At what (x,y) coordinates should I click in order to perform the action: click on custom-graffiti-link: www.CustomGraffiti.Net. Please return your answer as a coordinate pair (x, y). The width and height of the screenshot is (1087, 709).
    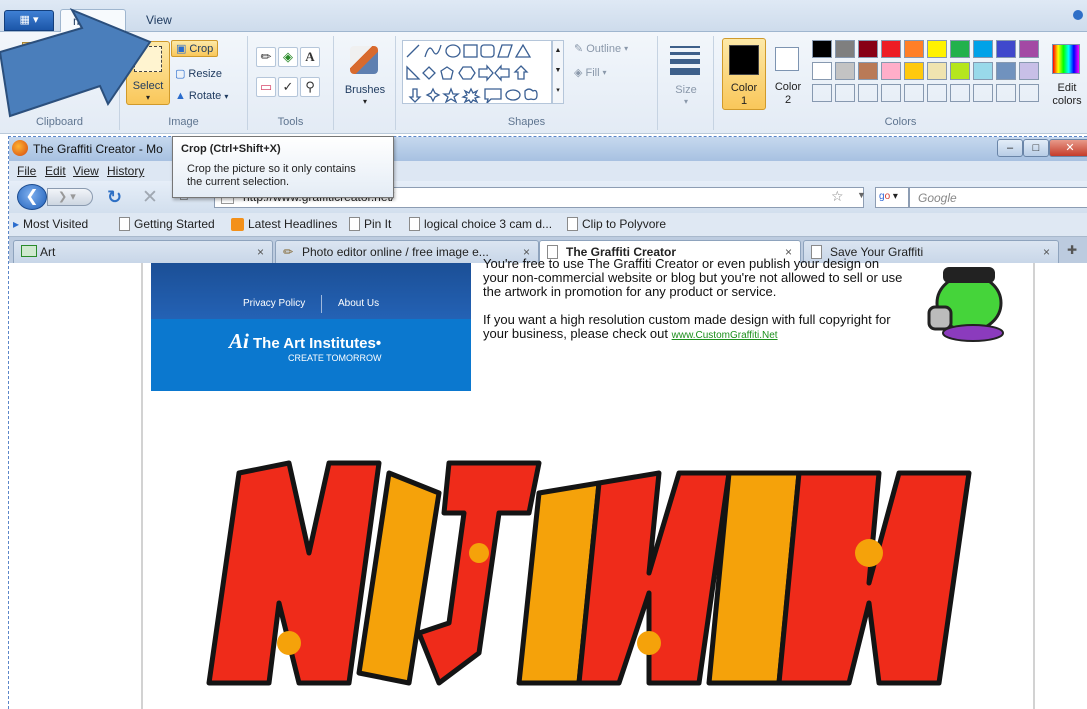
    Looking at the image, I should click on (725, 335).